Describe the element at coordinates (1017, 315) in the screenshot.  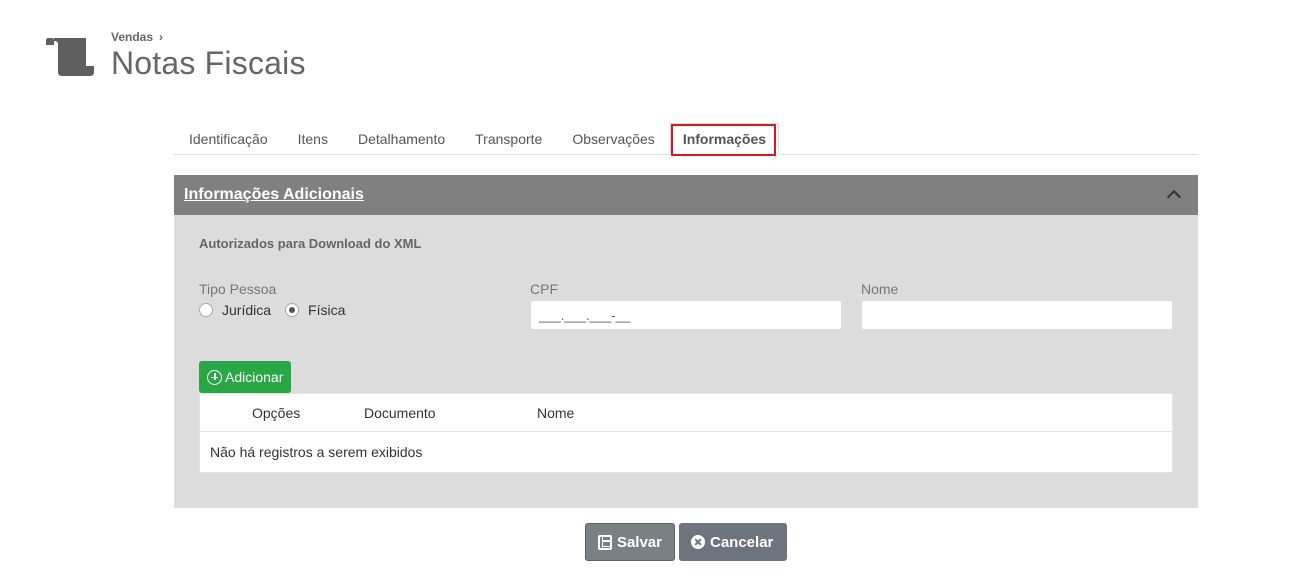
I see `nome-input` at that location.